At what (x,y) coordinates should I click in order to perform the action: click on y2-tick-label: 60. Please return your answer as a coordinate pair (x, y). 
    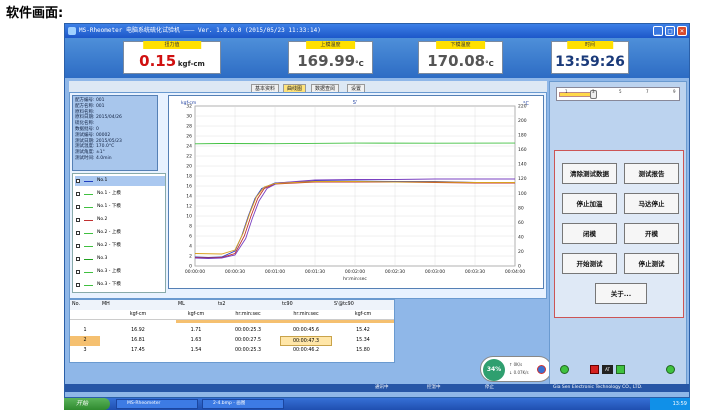
    Looking at the image, I should click on (521, 223).